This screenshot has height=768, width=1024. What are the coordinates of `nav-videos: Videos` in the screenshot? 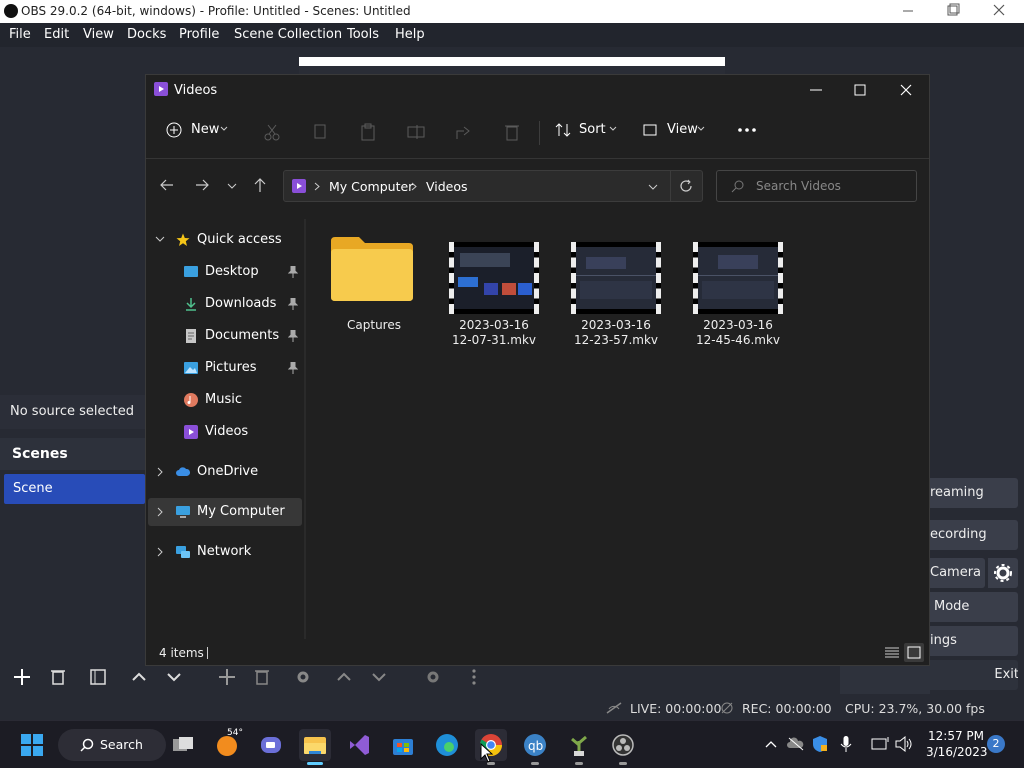 It's located at (225, 432).